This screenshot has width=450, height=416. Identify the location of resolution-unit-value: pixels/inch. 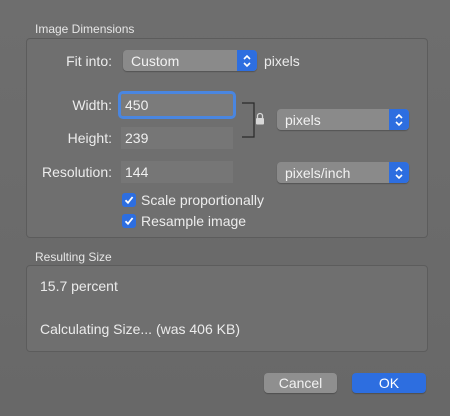
(318, 173).